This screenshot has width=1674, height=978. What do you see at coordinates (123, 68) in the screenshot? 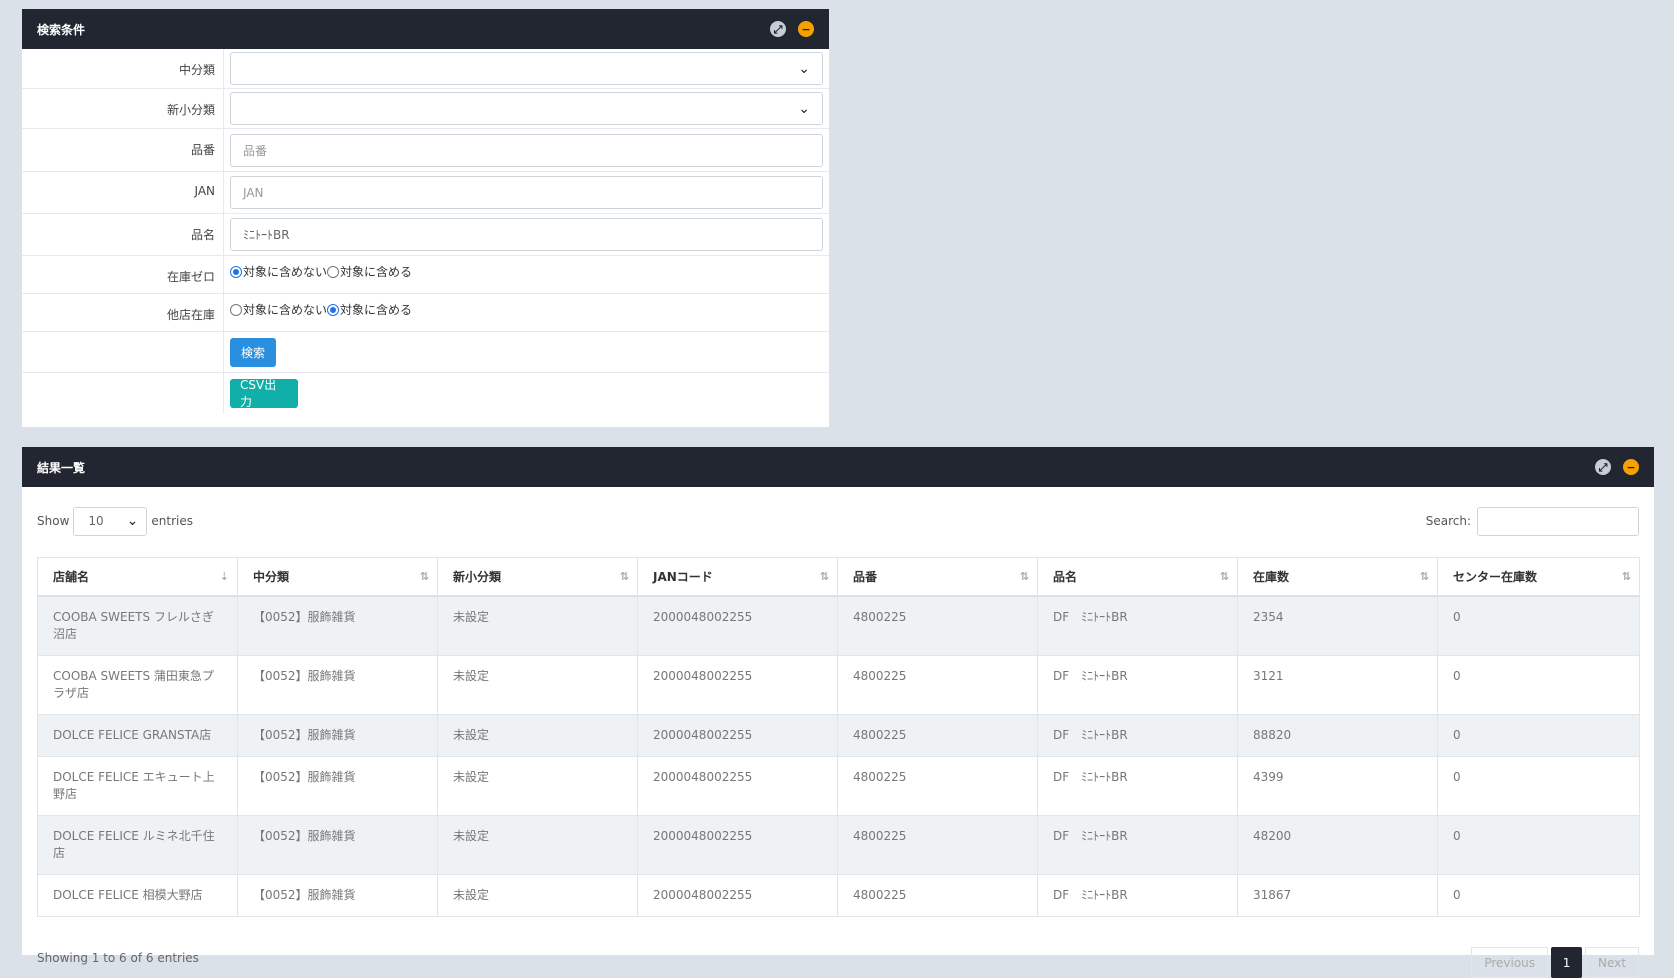
I see `chubunrui-label: 中分類` at bounding box center [123, 68].